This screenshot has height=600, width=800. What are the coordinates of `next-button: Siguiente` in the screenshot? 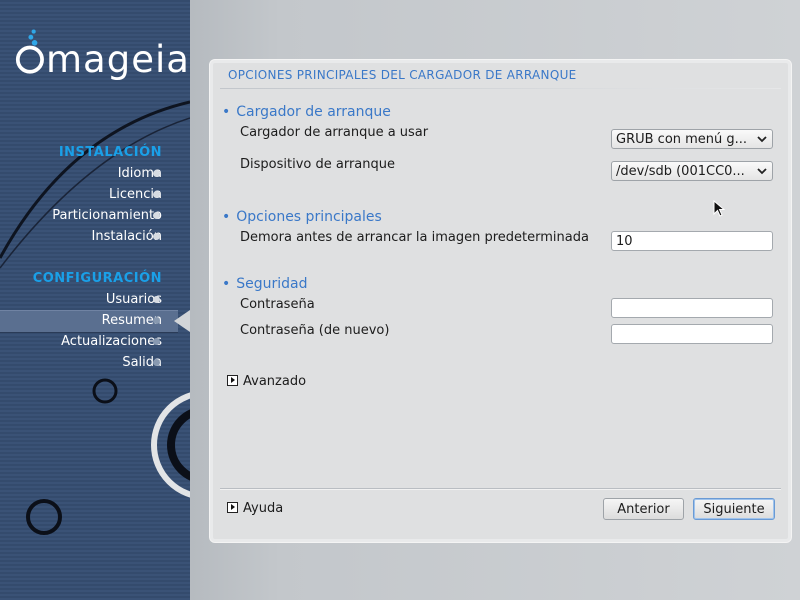 It's located at (734, 509).